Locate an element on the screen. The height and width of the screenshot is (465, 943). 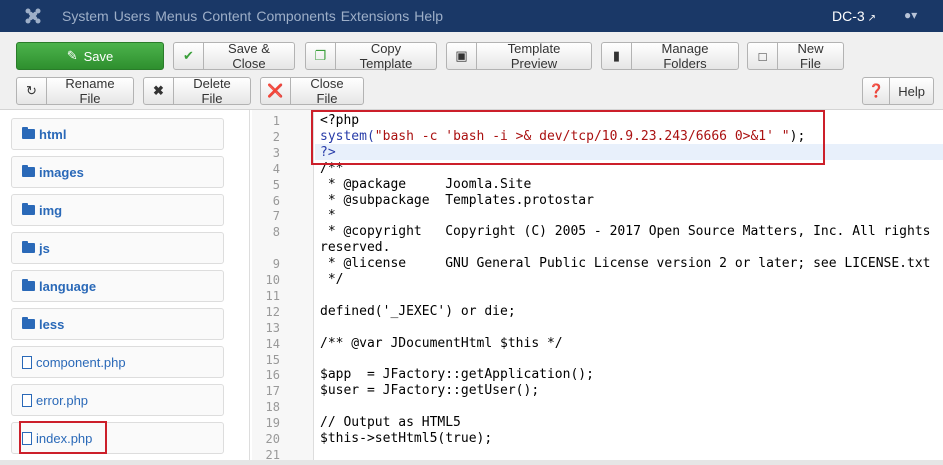
folder-images: images is located at coordinates (117, 172).